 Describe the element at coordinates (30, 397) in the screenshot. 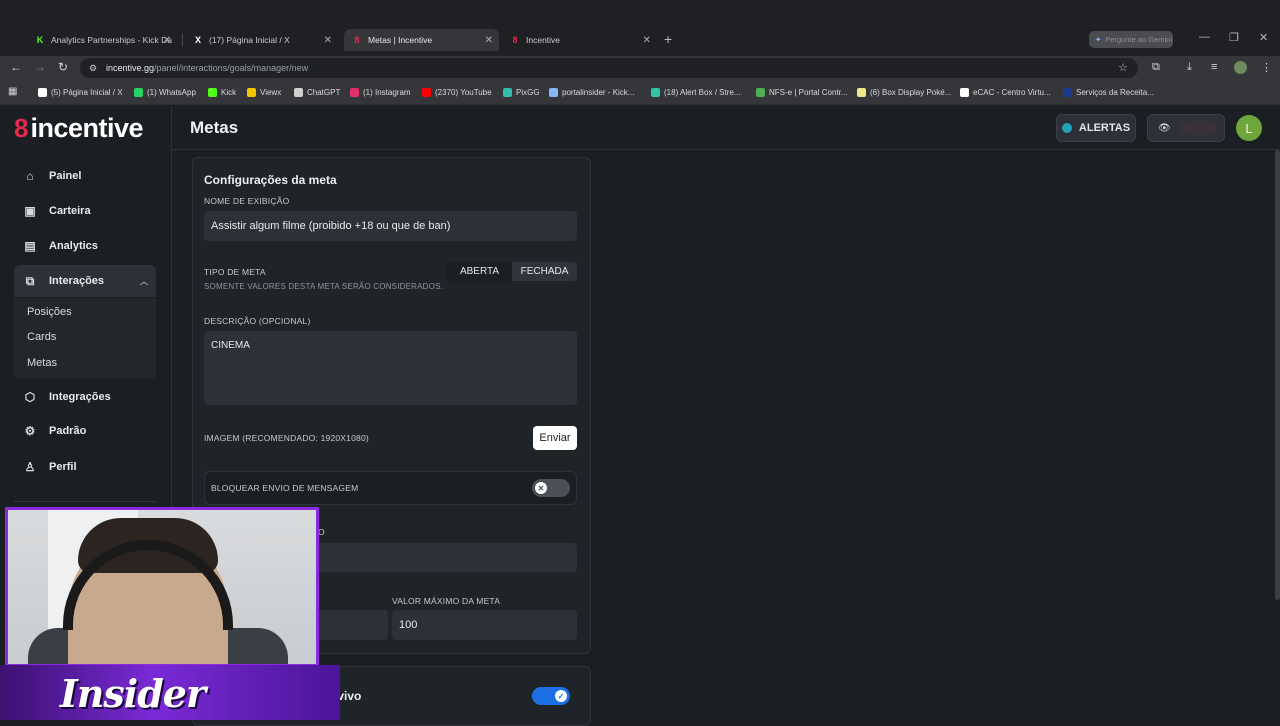

I see `cube-icon: ⬡` at that location.